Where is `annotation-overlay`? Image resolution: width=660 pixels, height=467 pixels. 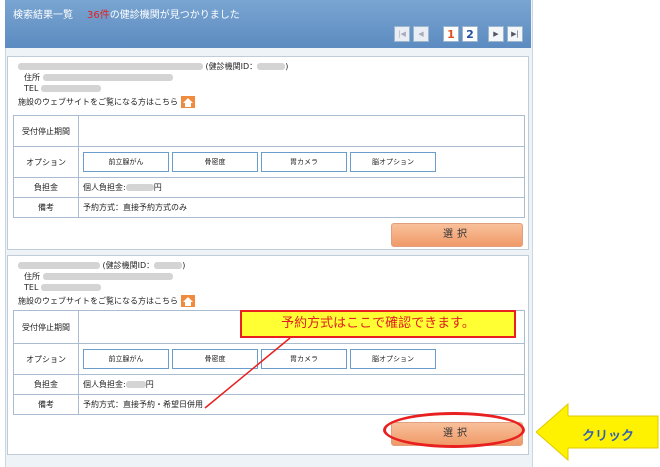 annotation-overlay is located at coordinates (247, 373).